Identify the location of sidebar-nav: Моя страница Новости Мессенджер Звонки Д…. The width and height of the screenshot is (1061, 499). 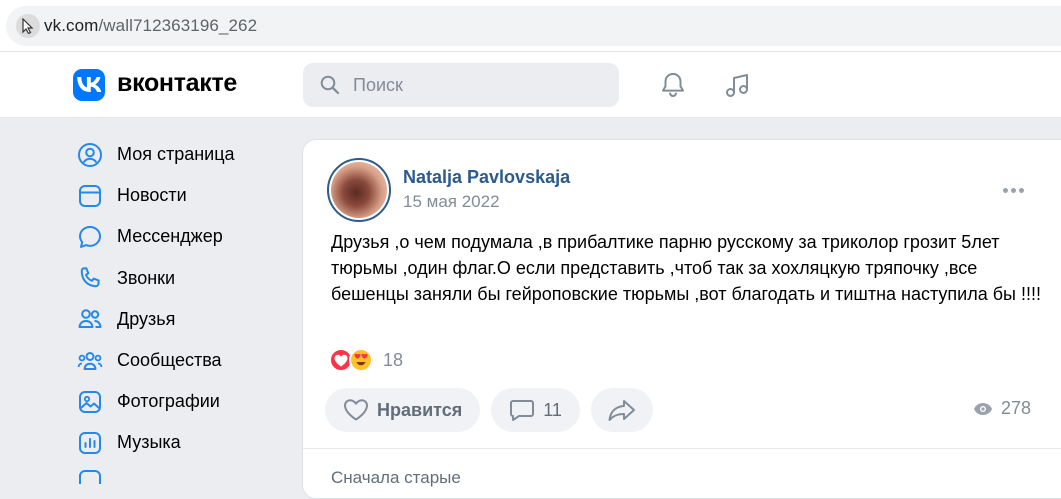
(180, 309).